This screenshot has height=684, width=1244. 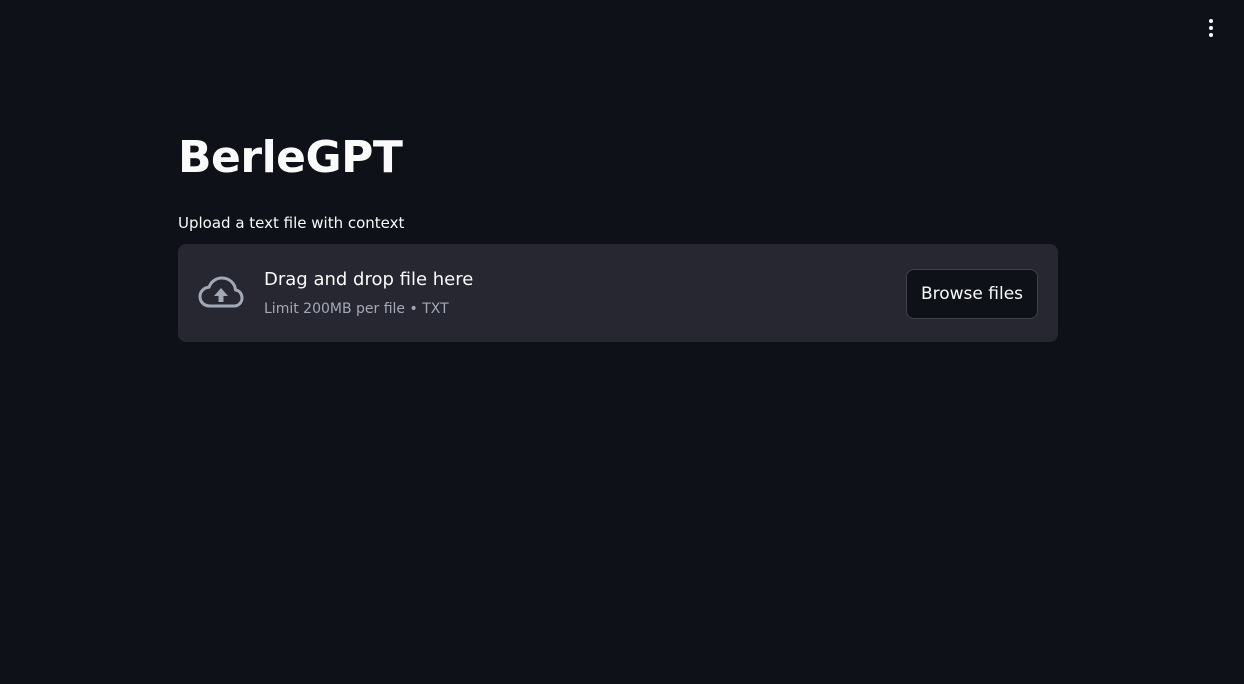 I want to click on browse-files-button: Browse files, so click(x=972, y=294).